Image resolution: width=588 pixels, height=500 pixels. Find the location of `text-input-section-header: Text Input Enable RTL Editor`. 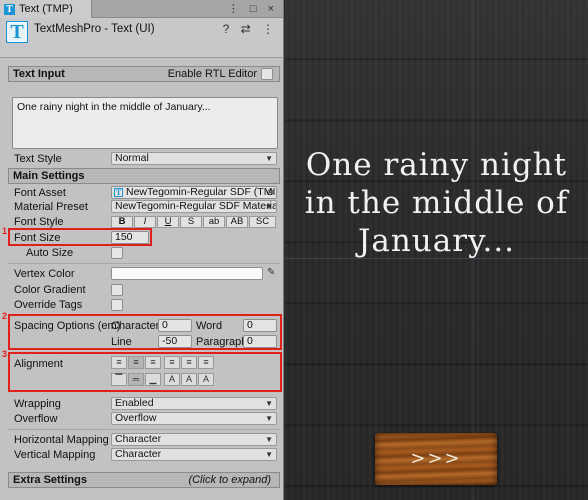

text-input-section-header: Text Input Enable RTL Editor is located at coordinates (144, 74).